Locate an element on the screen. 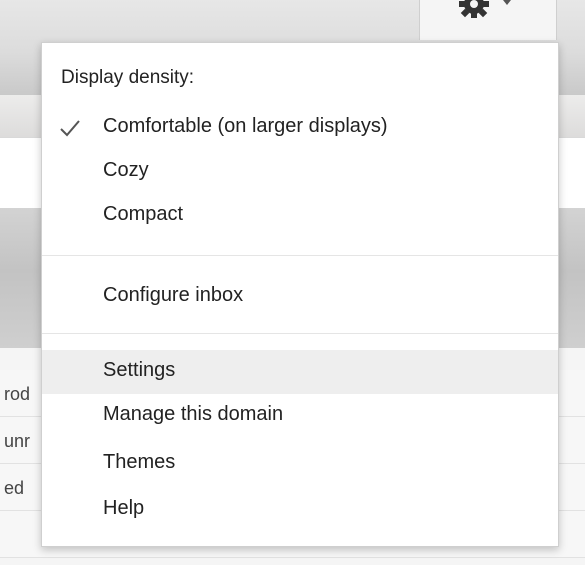 This screenshot has height=565, width=585. menu-item-themes: Themes is located at coordinates (300, 464).